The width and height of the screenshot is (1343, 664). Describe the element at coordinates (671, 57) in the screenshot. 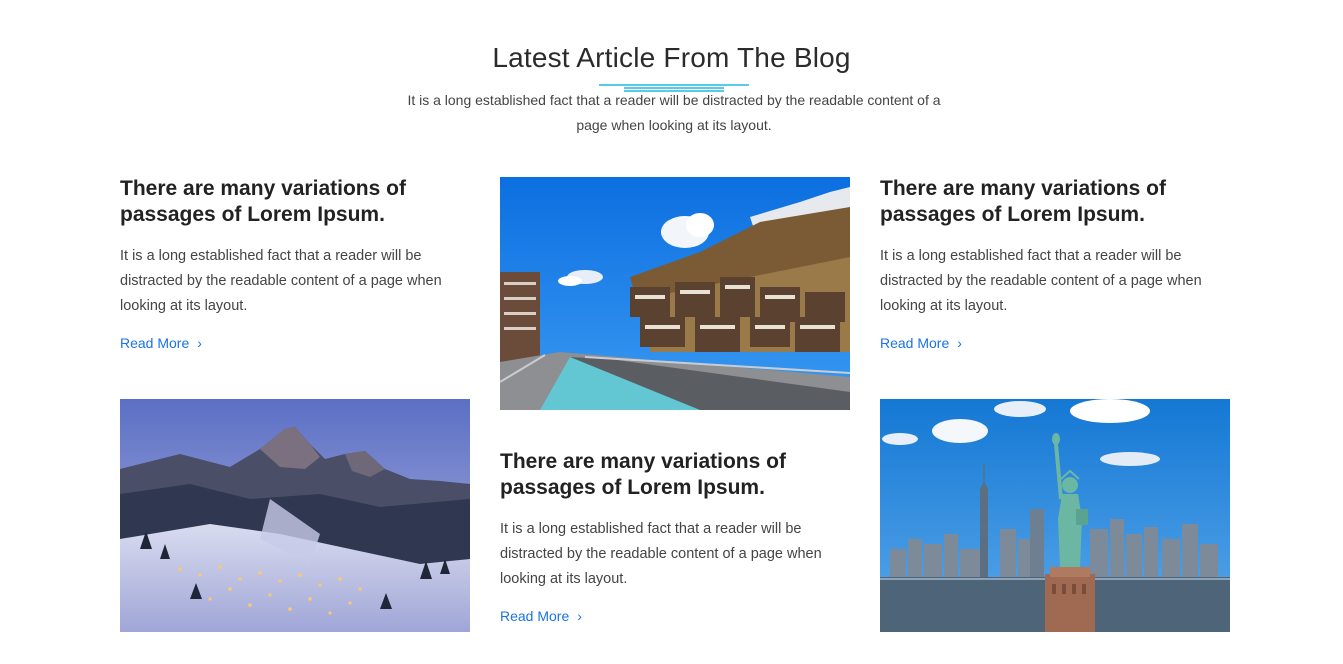

I see `section-title: Latest Article From The Blog` at that location.